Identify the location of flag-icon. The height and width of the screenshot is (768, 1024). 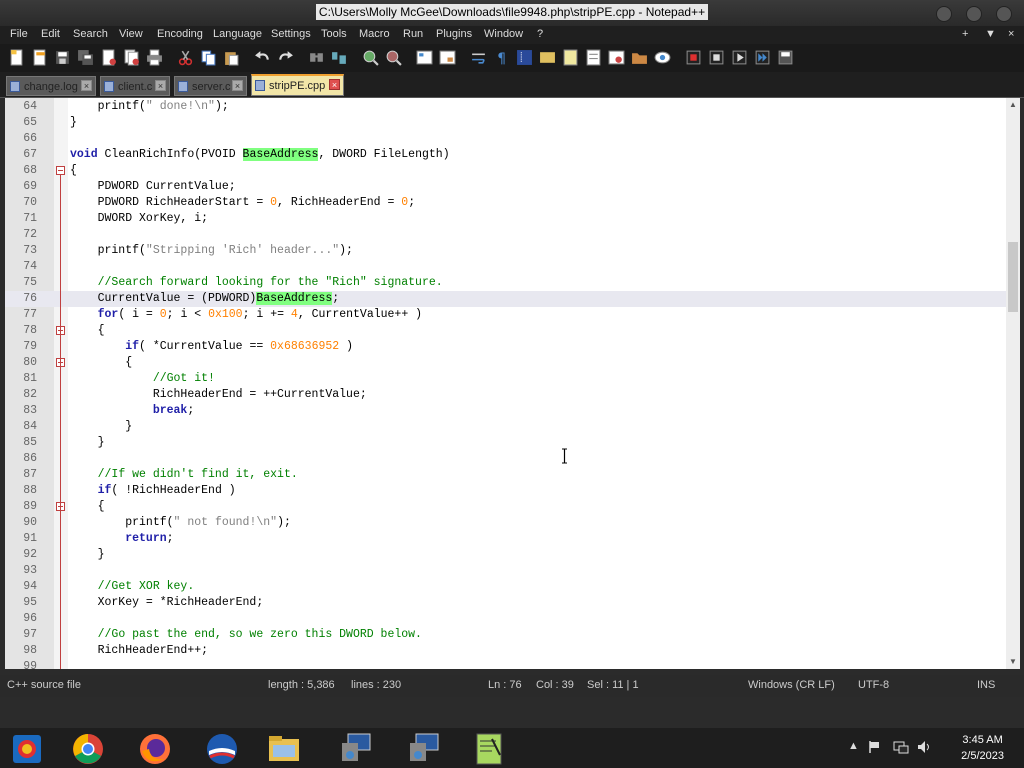
(875, 747).